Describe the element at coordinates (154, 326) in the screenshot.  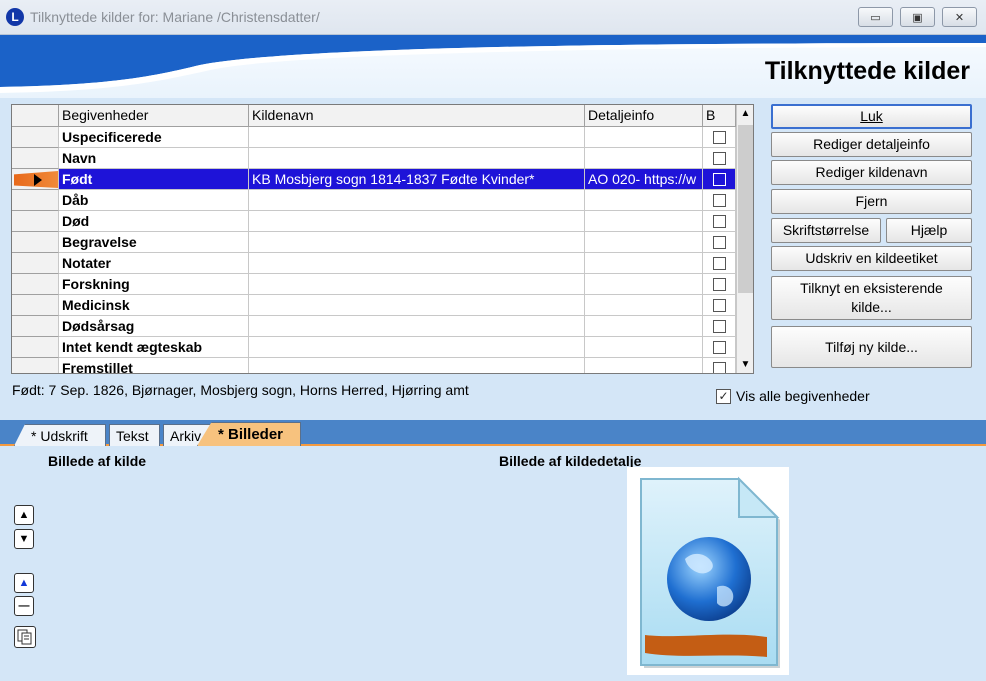
I see `event-cell: Dødsårsag` at that location.